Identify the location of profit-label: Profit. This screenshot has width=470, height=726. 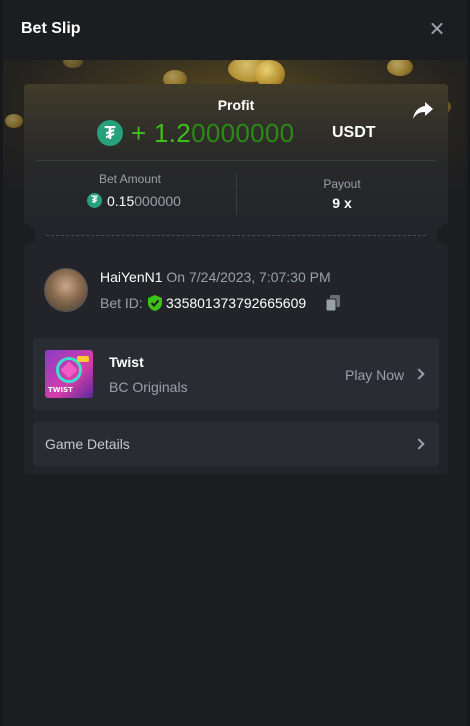
(236, 105).